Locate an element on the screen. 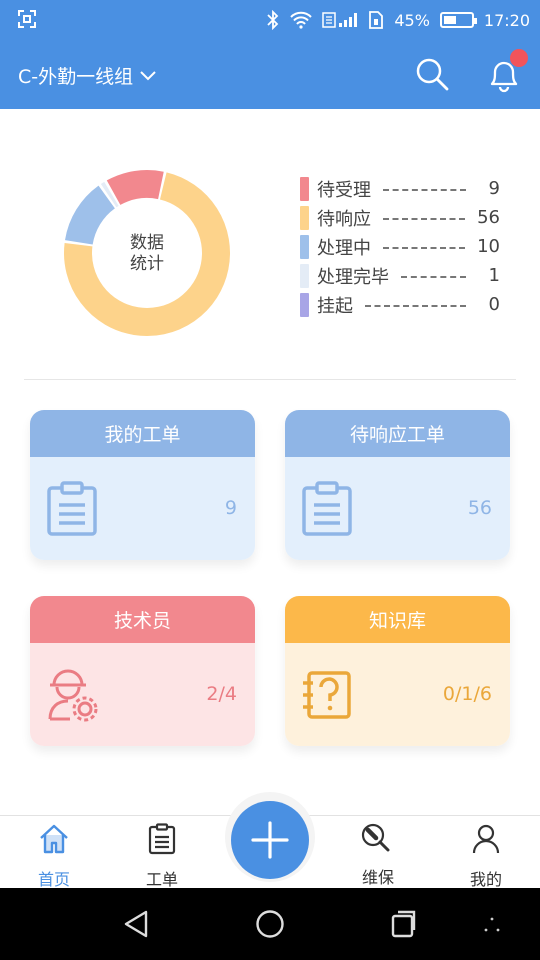 The image size is (540, 960). status-bar: 45% 17:20 is located at coordinates (270, 20).